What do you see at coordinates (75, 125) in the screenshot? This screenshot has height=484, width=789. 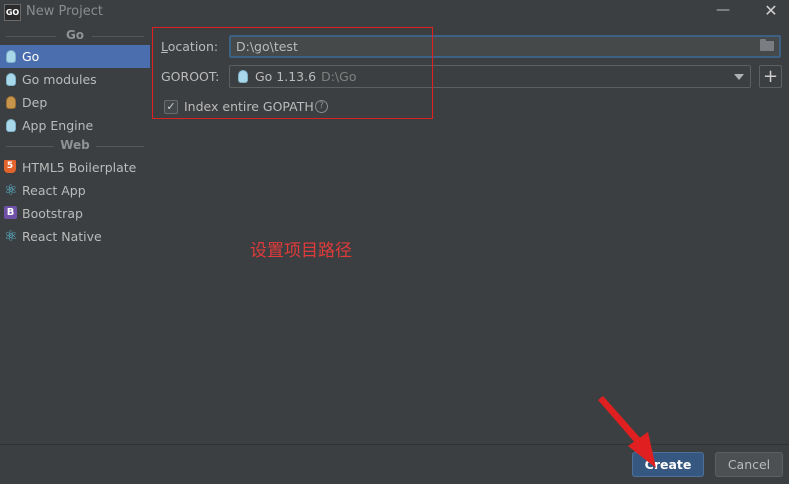 I see `sidebar-item-app-engine: App Engine` at bounding box center [75, 125].